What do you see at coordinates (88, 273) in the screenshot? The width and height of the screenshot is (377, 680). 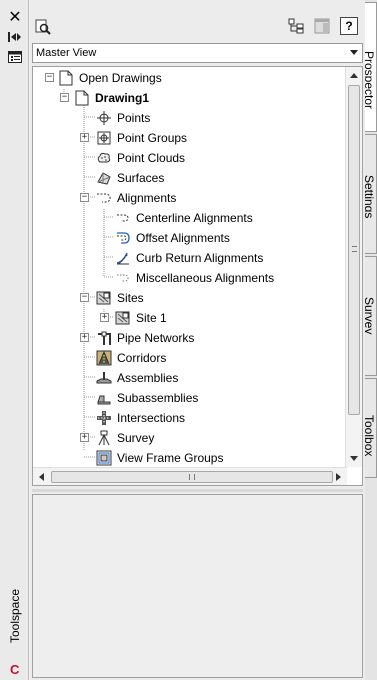 I see `tree-connector-lines` at bounding box center [88, 273].